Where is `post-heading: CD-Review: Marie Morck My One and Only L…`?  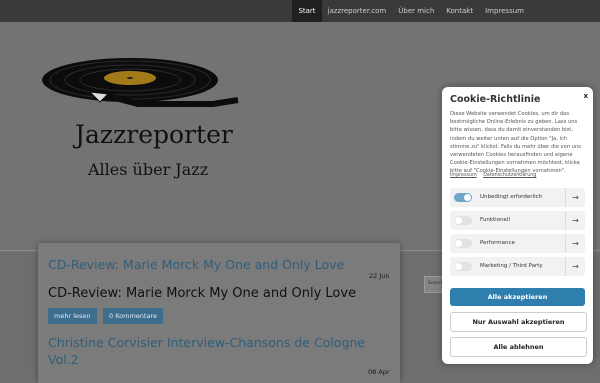 post-heading: CD-Review: Marie Morck My One and Only L… is located at coordinates (202, 293).